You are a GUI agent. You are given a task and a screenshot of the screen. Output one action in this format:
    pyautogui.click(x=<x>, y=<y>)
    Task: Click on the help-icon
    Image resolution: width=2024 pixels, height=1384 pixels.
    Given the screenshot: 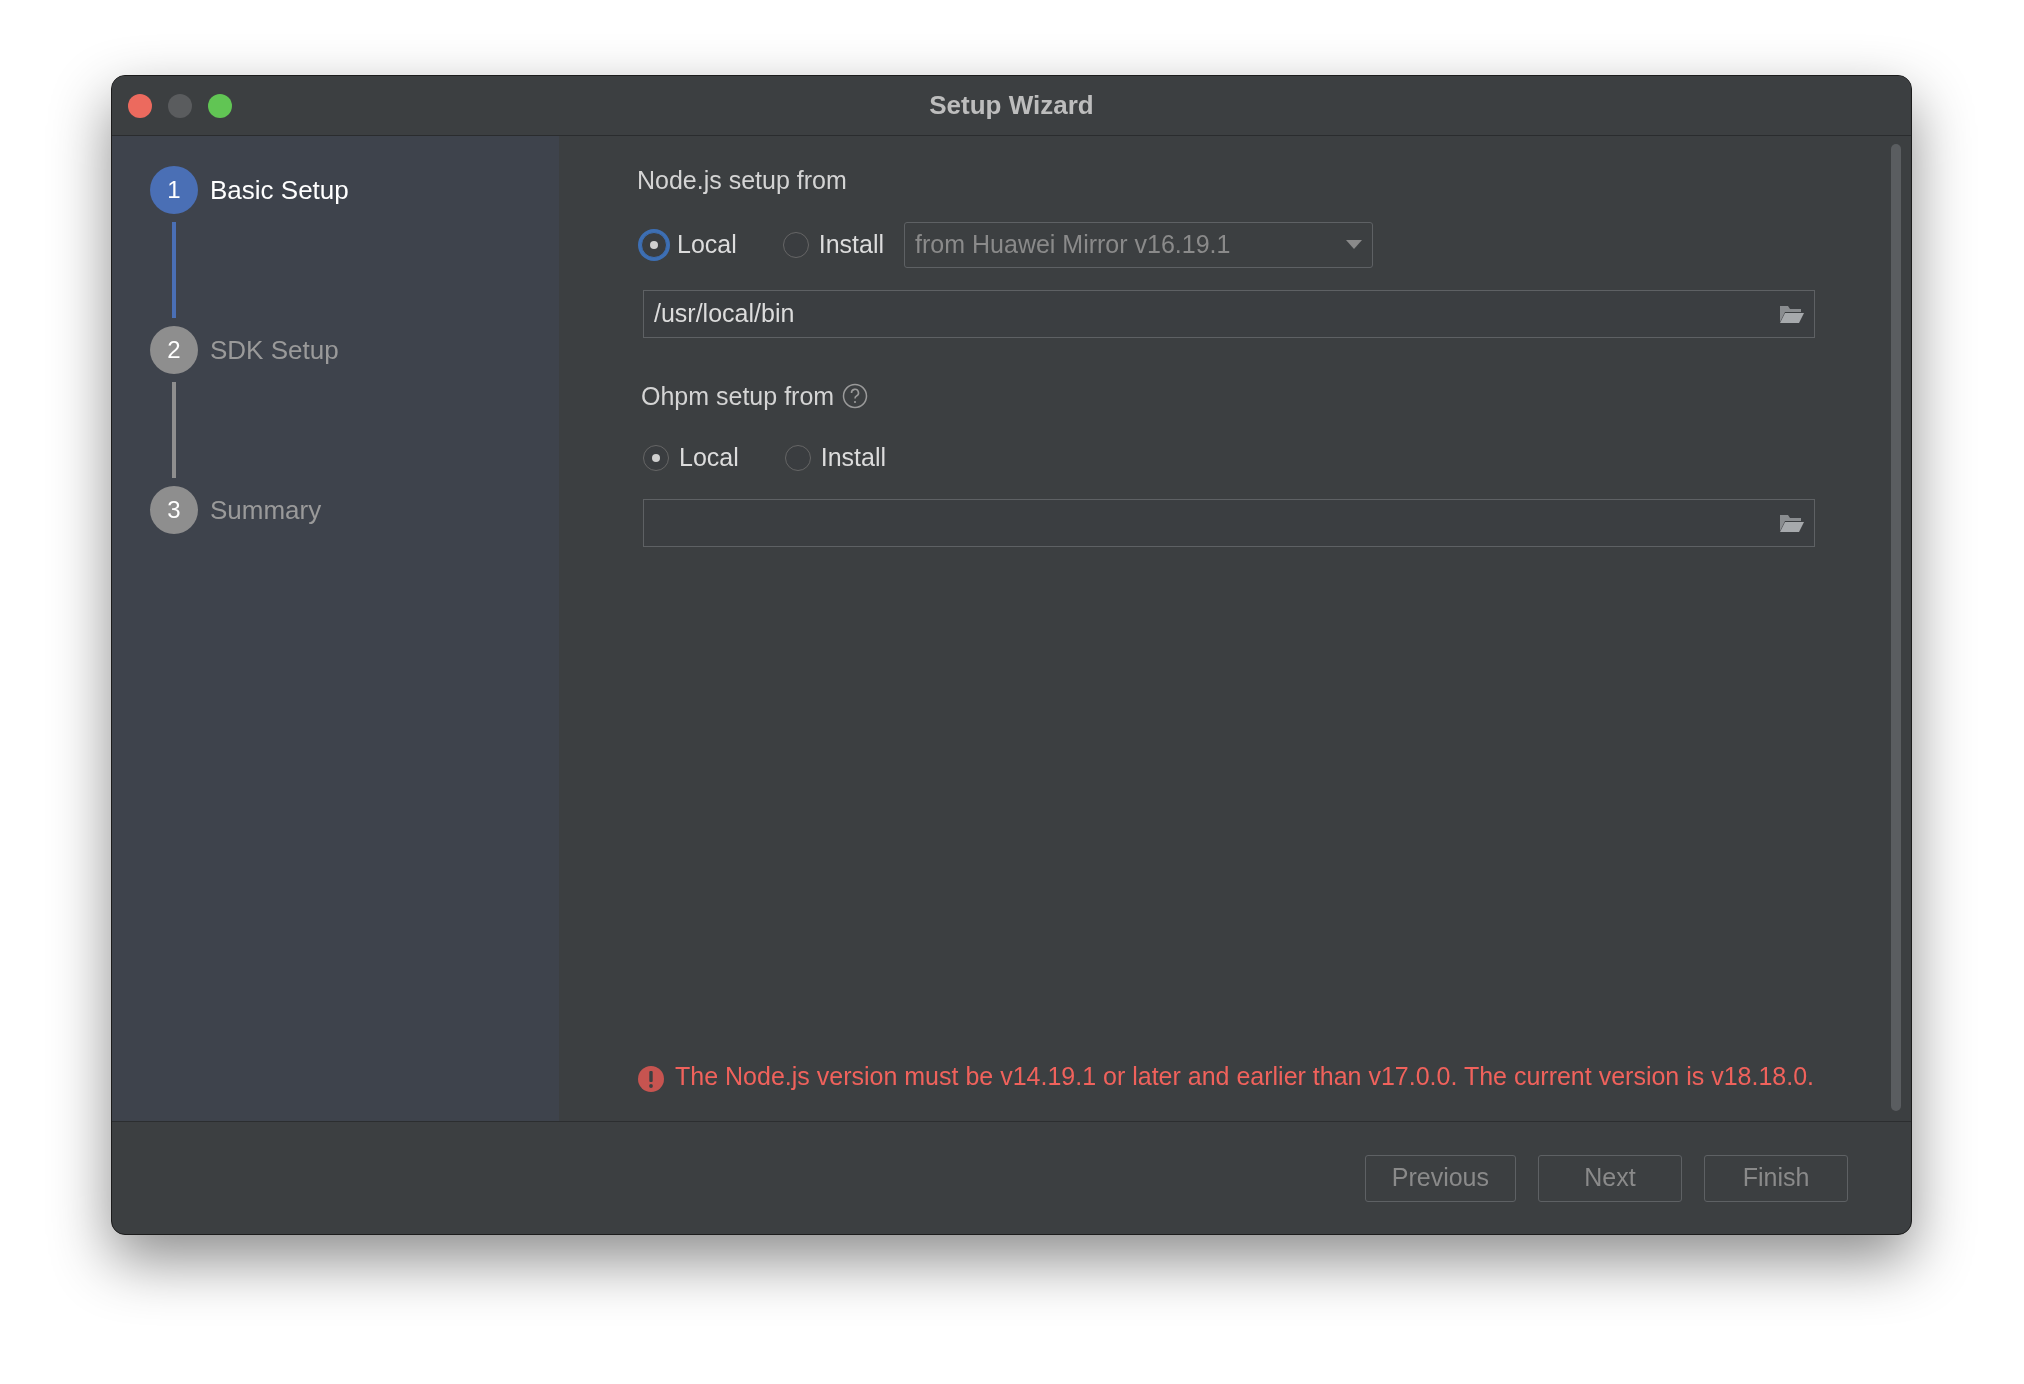 What is the action you would take?
    pyautogui.click(x=855, y=396)
    